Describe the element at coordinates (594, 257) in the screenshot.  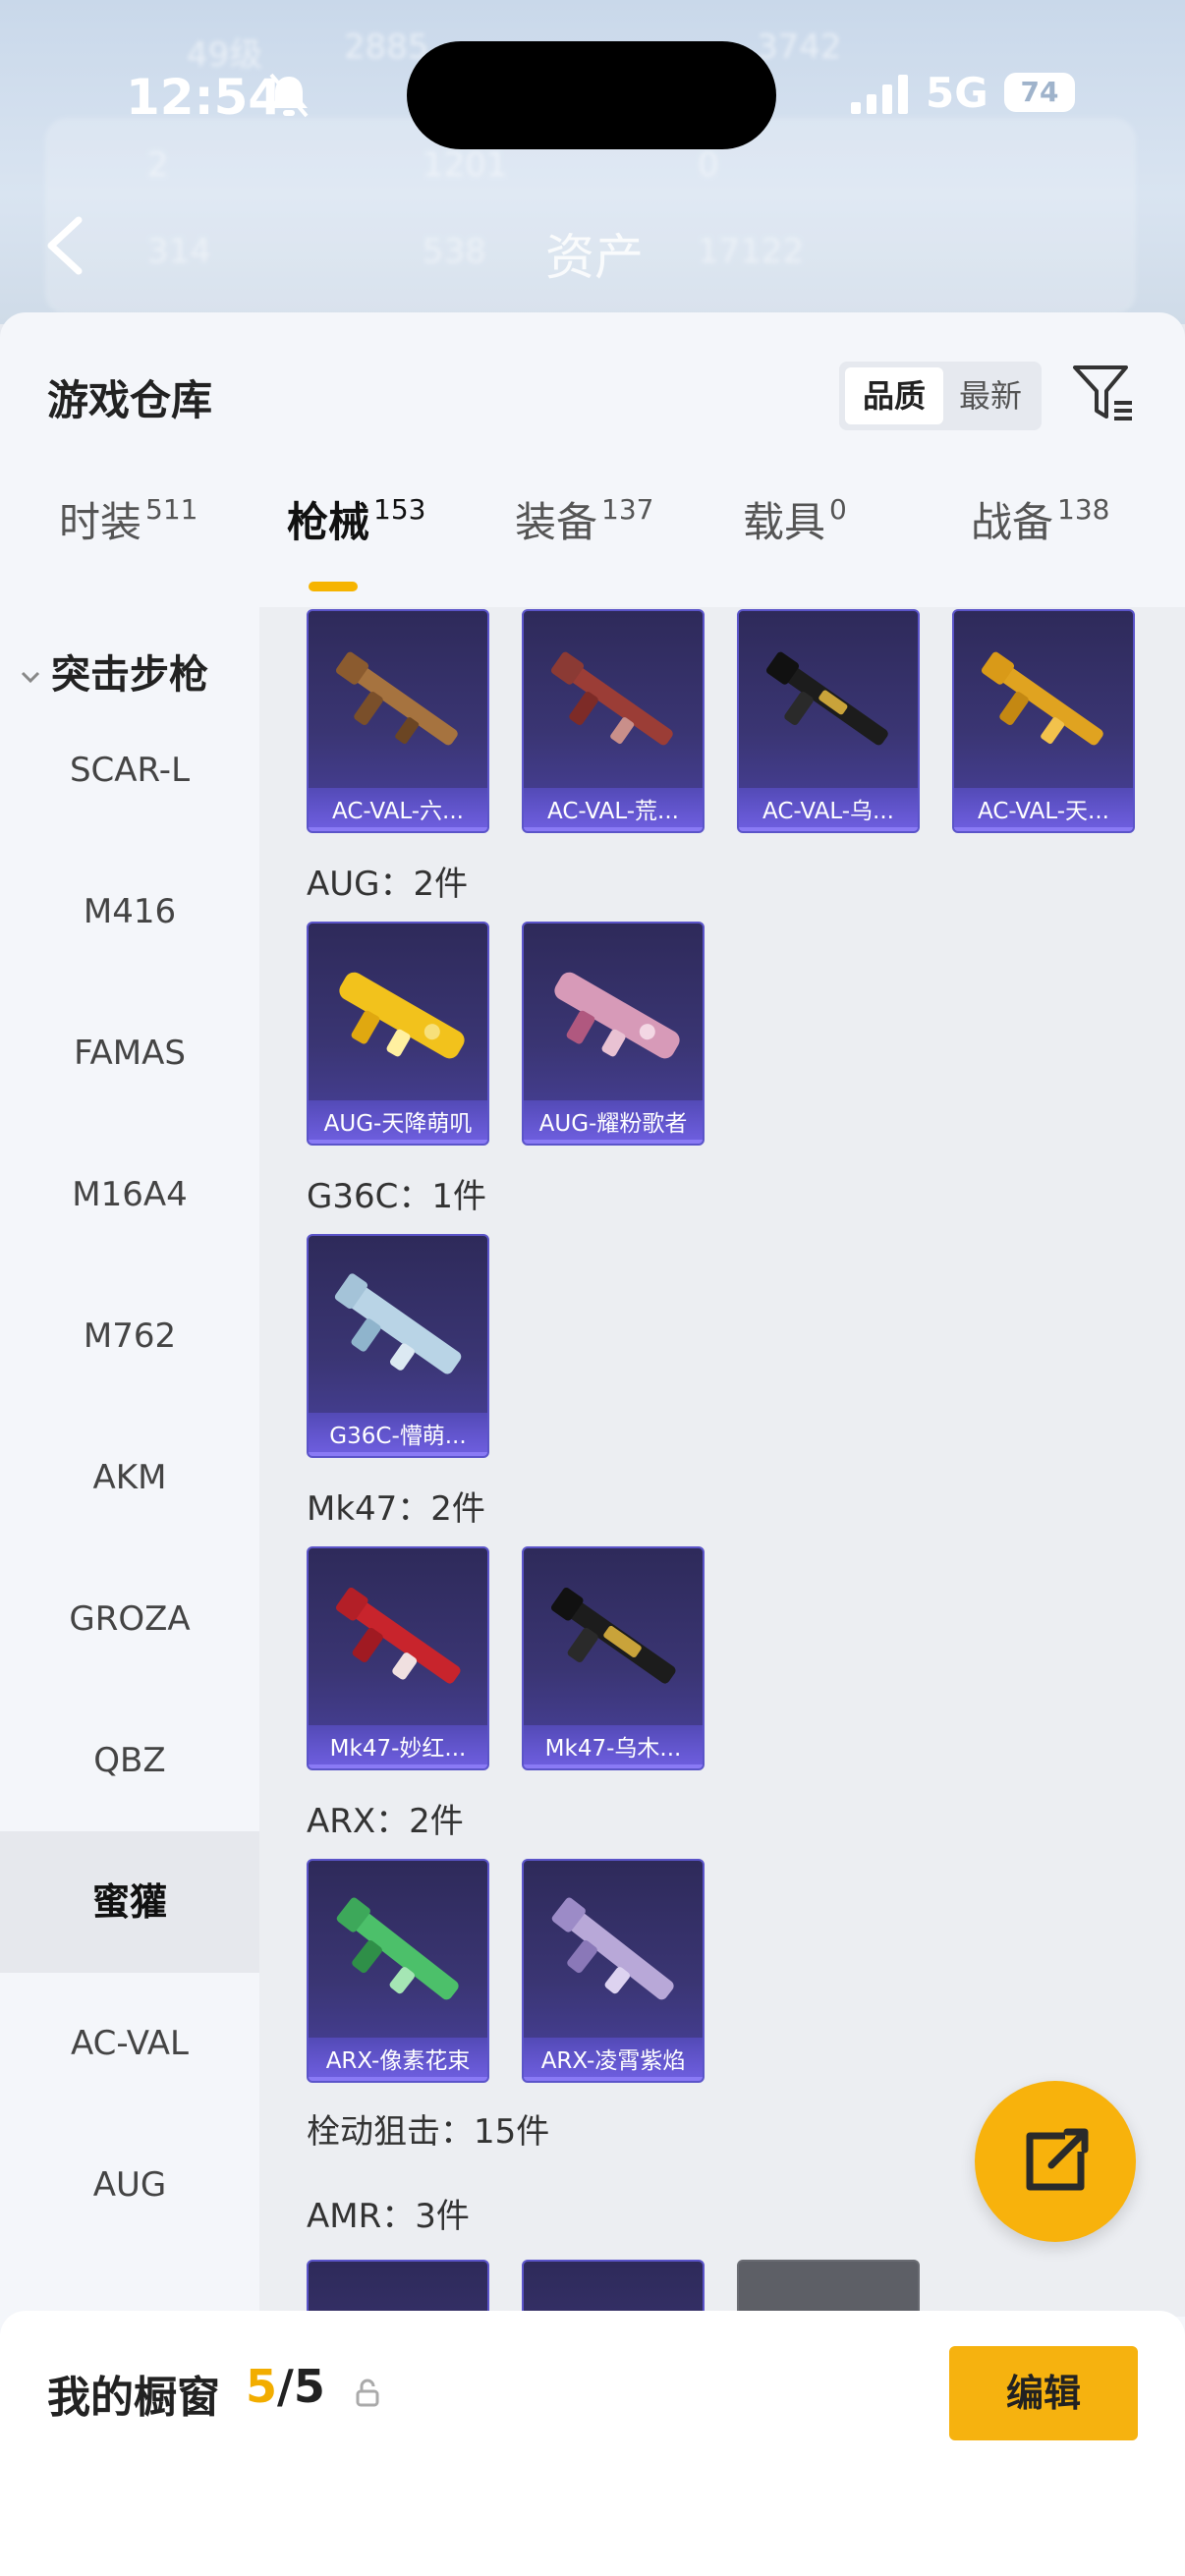
I see `bg-page-title: 资产` at that location.